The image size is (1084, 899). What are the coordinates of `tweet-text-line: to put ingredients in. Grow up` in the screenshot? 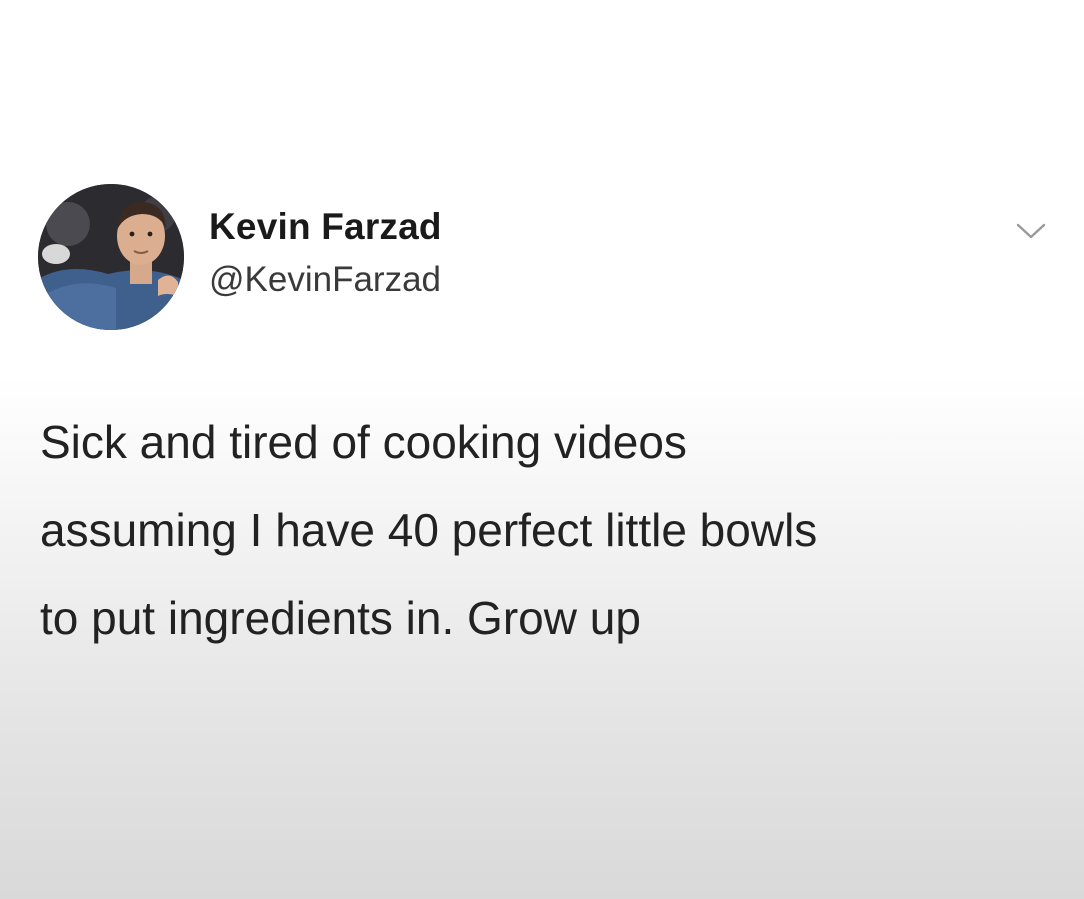 It's located at (340, 618).